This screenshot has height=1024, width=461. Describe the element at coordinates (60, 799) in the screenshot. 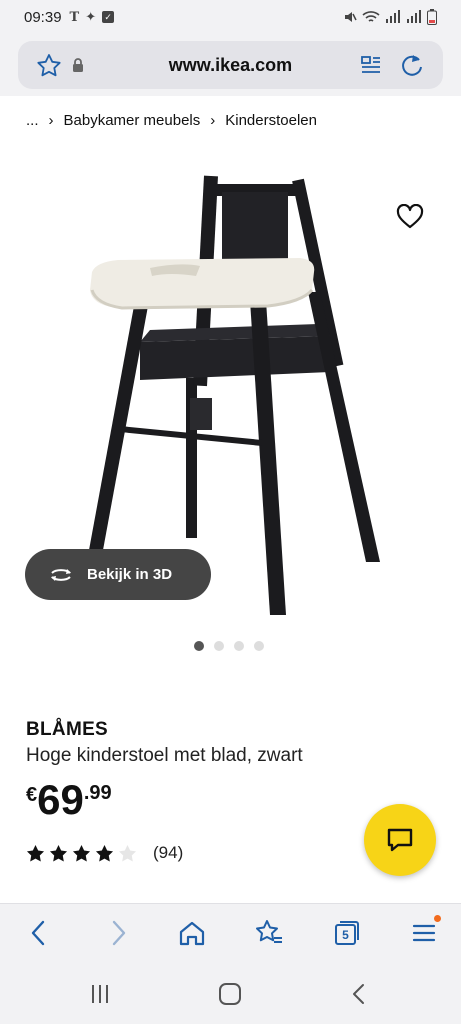

I see `price-integer: 69` at that location.